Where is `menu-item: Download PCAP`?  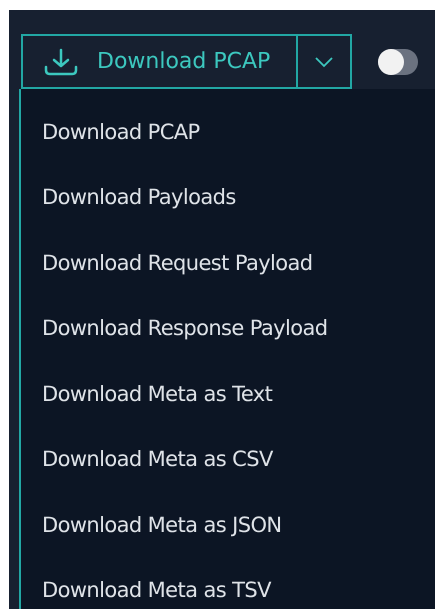 menu-item: Download PCAP is located at coordinates (228, 131).